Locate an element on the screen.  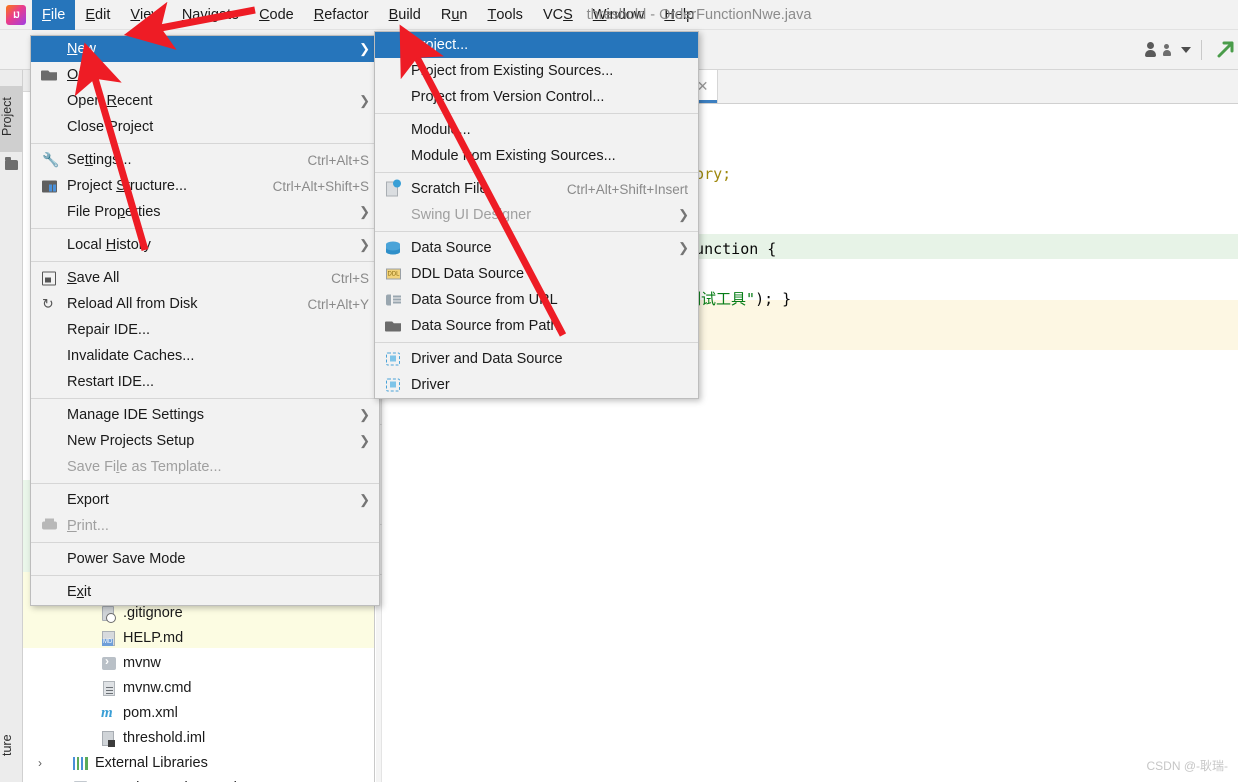
chevron-right-icon: › is located at coordinates (40, 763).